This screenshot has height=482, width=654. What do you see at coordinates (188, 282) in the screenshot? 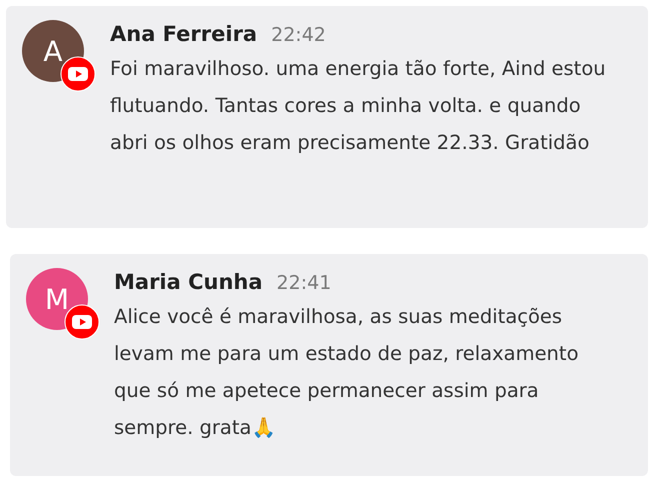
I see `author-name: Maria Cunha` at bounding box center [188, 282].